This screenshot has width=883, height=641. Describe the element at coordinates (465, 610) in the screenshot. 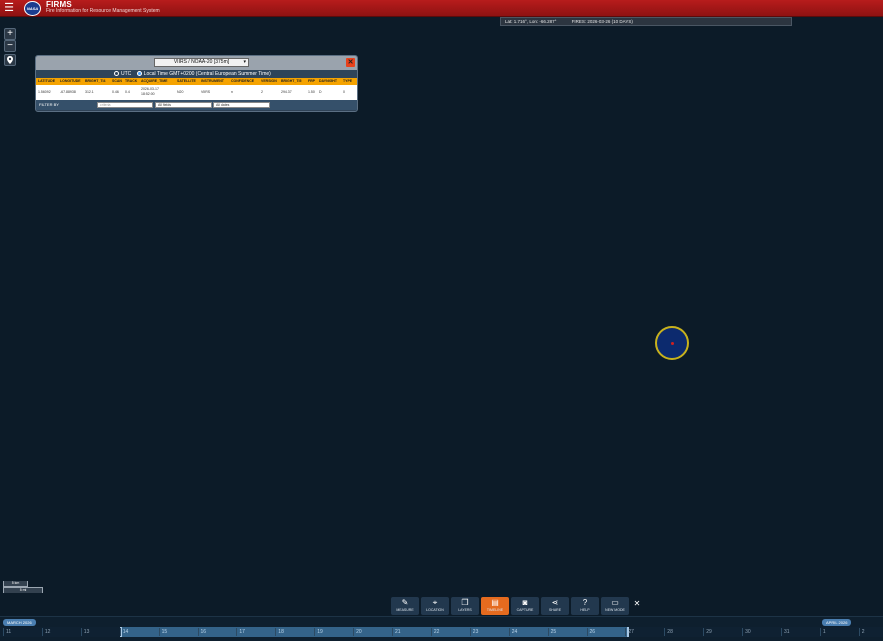

I see `tool-label: LAYERS` at that location.